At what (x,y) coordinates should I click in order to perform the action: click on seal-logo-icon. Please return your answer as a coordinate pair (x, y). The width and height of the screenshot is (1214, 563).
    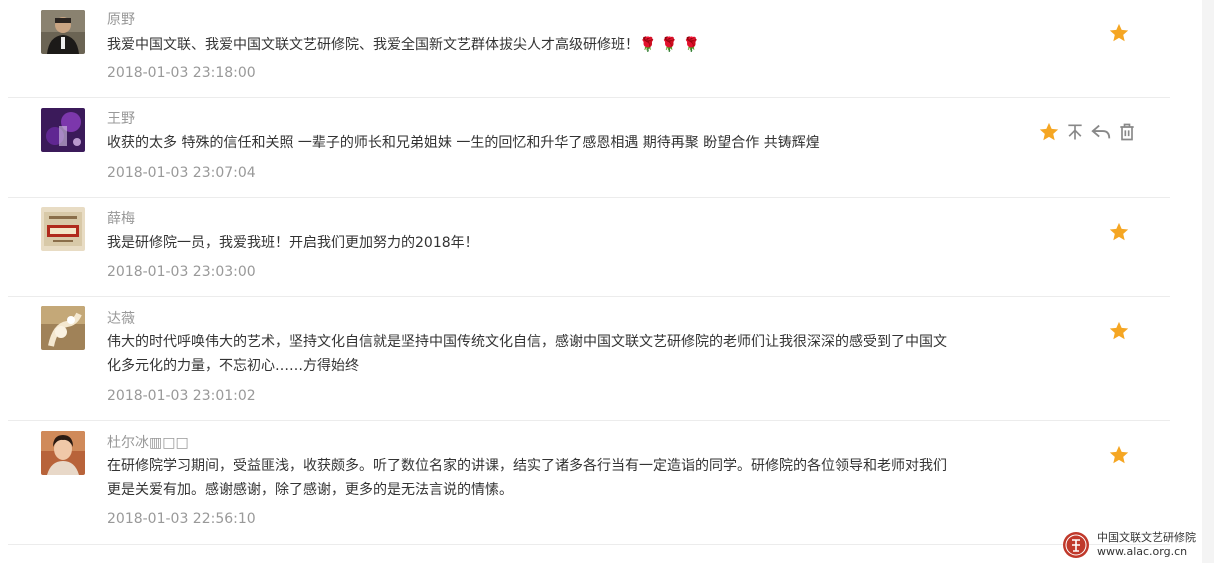
    Looking at the image, I should click on (1076, 545).